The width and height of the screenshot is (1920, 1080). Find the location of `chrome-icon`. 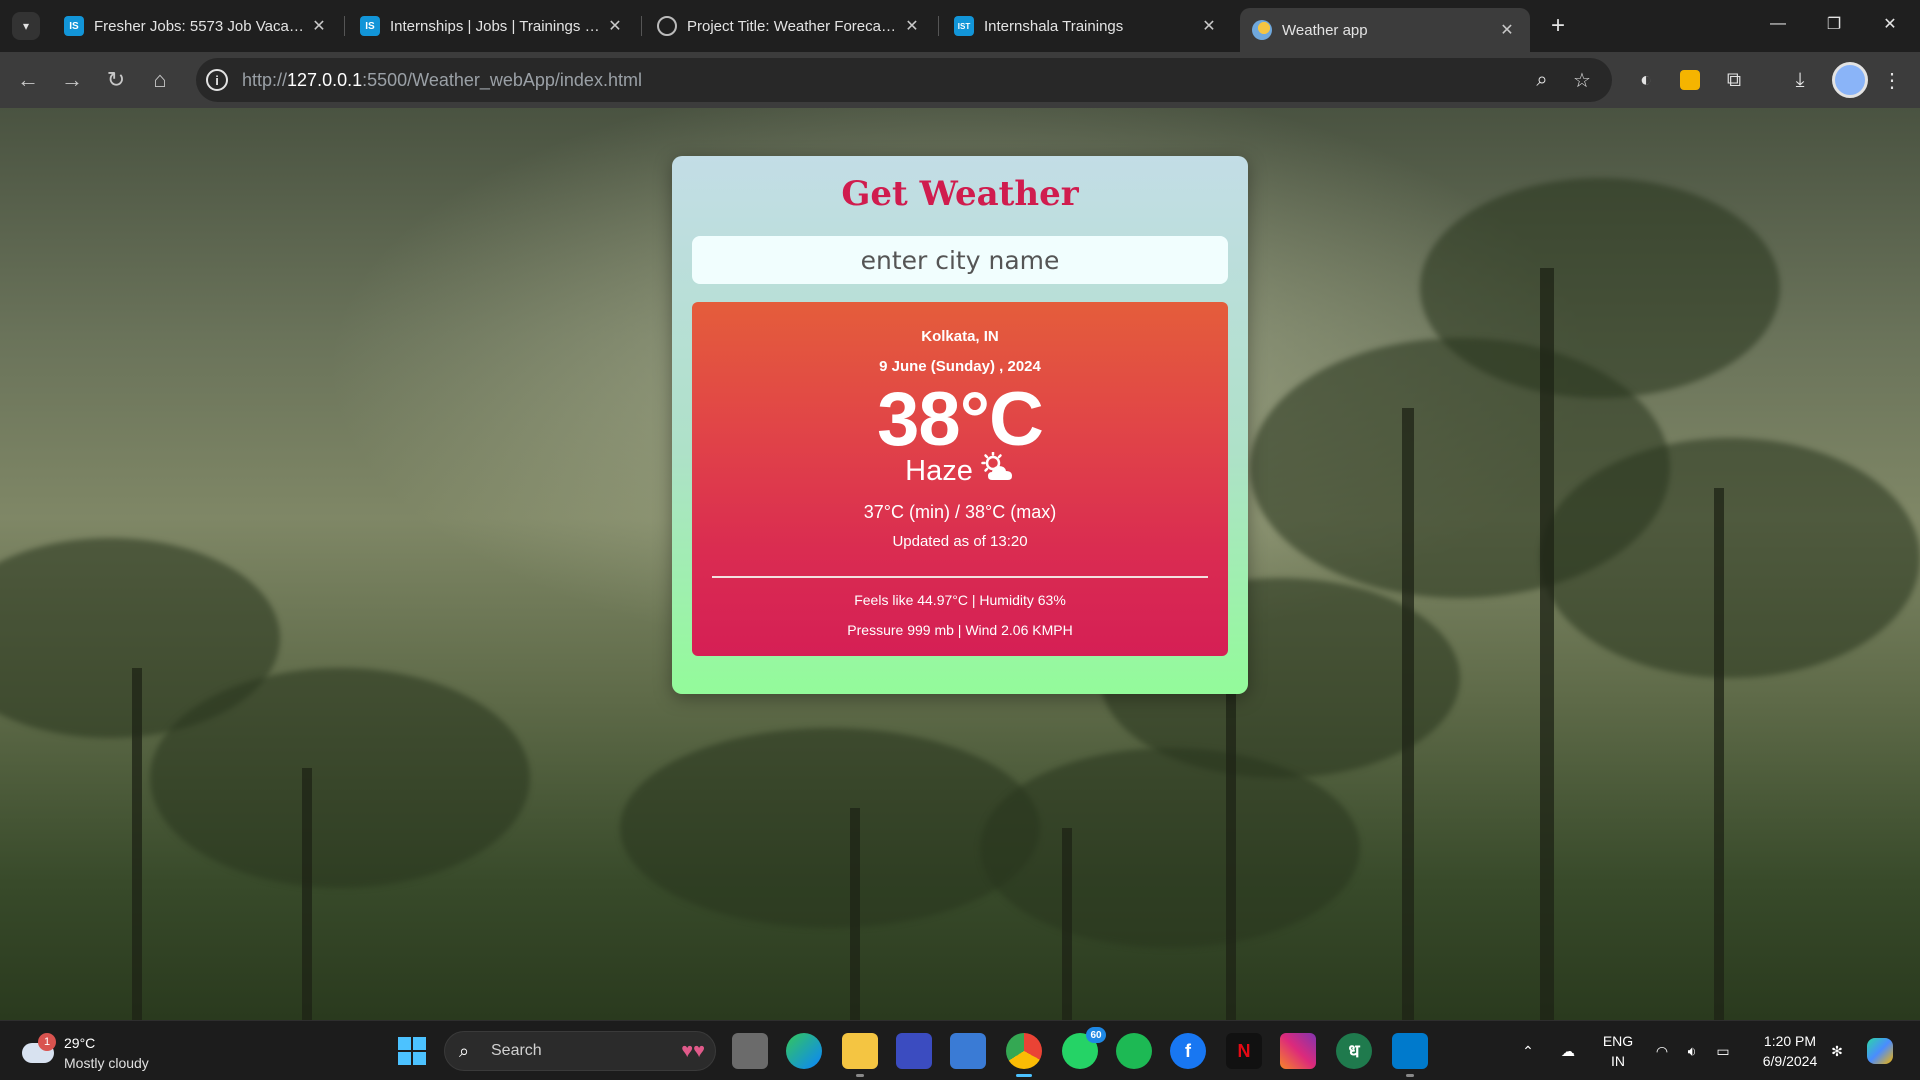

chrome-icon is located at coordinates (1024, 1055).